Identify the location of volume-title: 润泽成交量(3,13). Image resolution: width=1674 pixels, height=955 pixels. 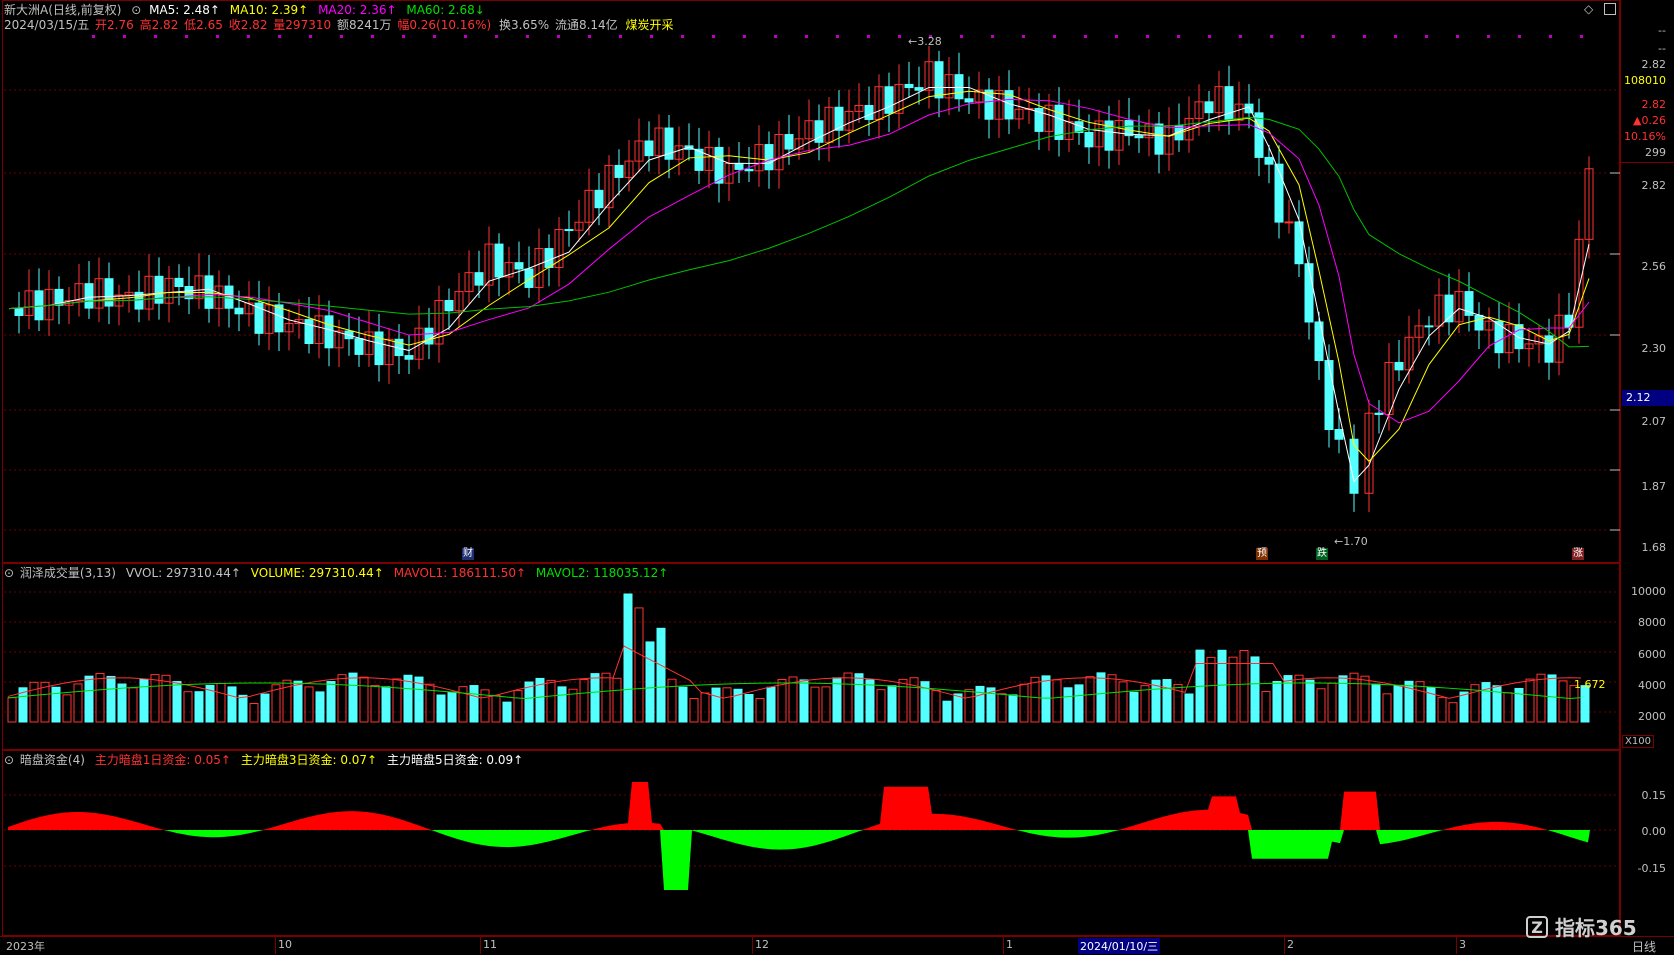
(68, 573).